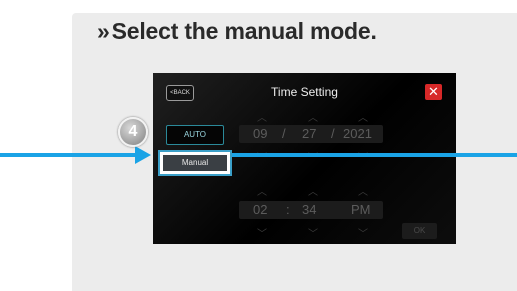 This screenshot has height=291, width=517. Describe the element at coordinates (244, 31) in the screenshot. I see `instruction-text: Select the manual mode.` at that location.